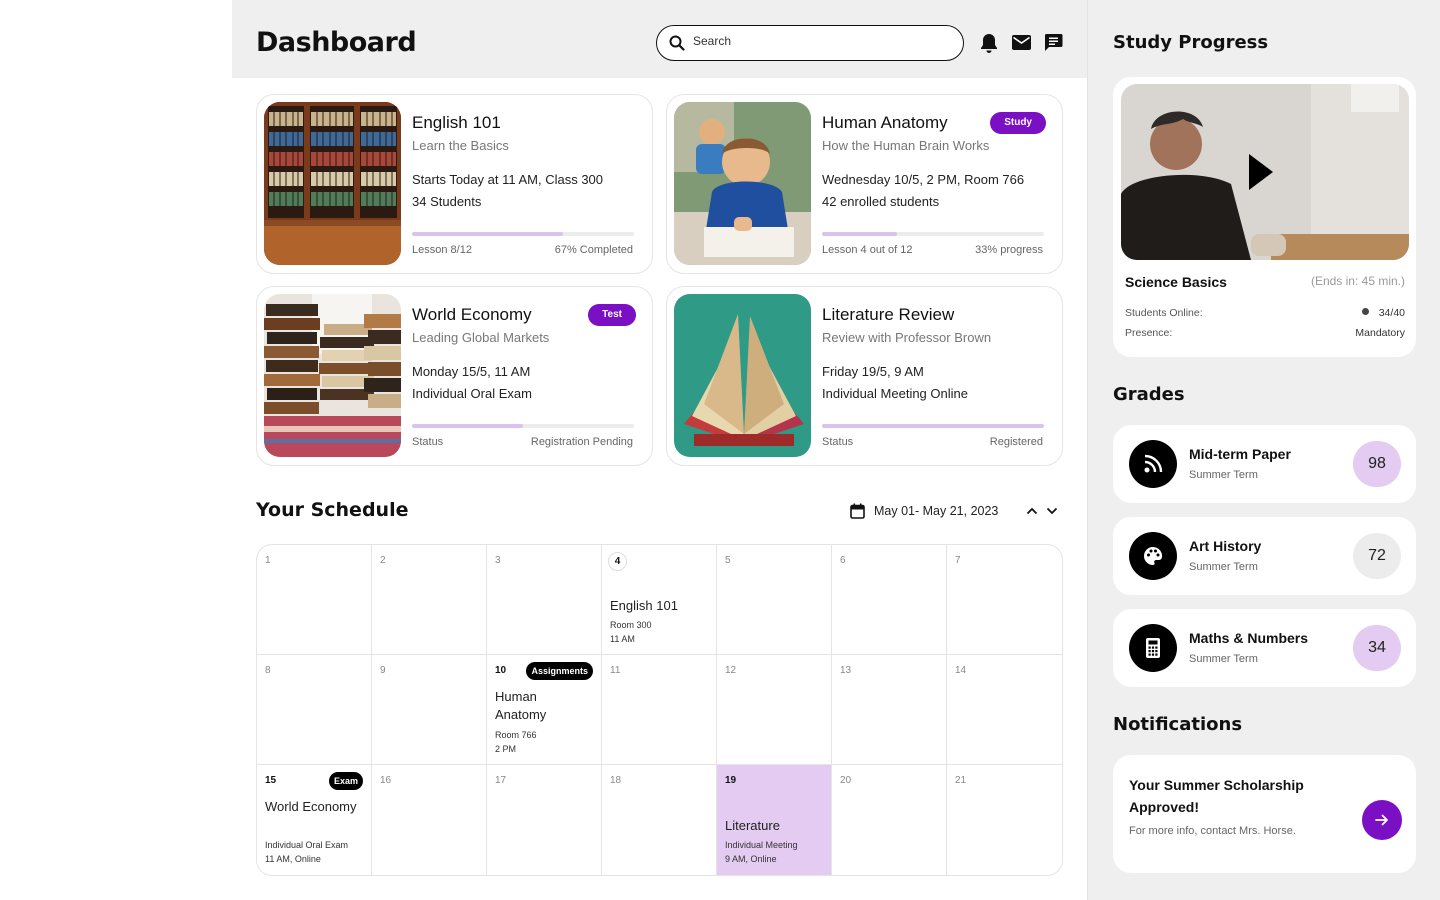 Image resolution: width=1440 pixels, height=900 pixels. I want to click on calendar-day: 1, so click(314, 600).